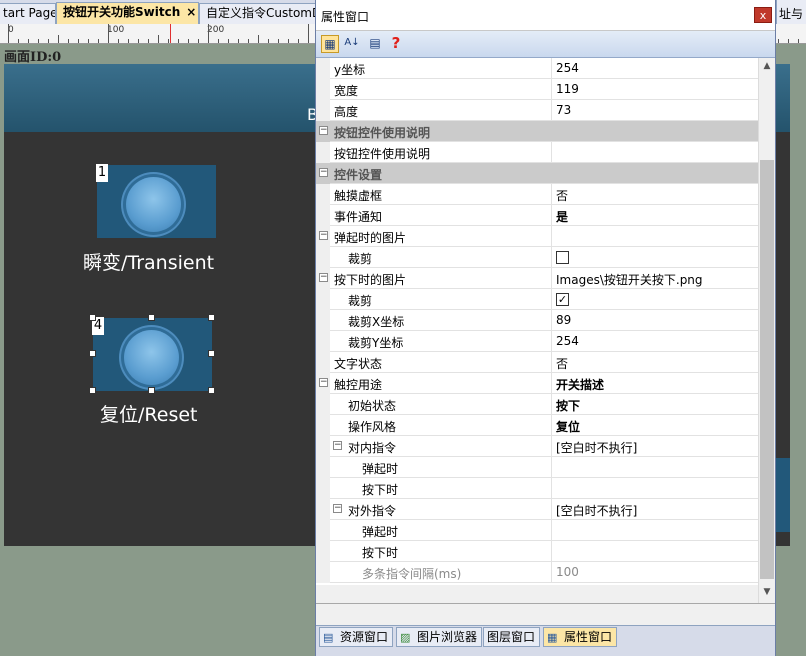  What do you see at coordinates (537, 152) in the screenshot?
I see `property-row: 按钮控件使用说明` at bounding box center [537, 152].